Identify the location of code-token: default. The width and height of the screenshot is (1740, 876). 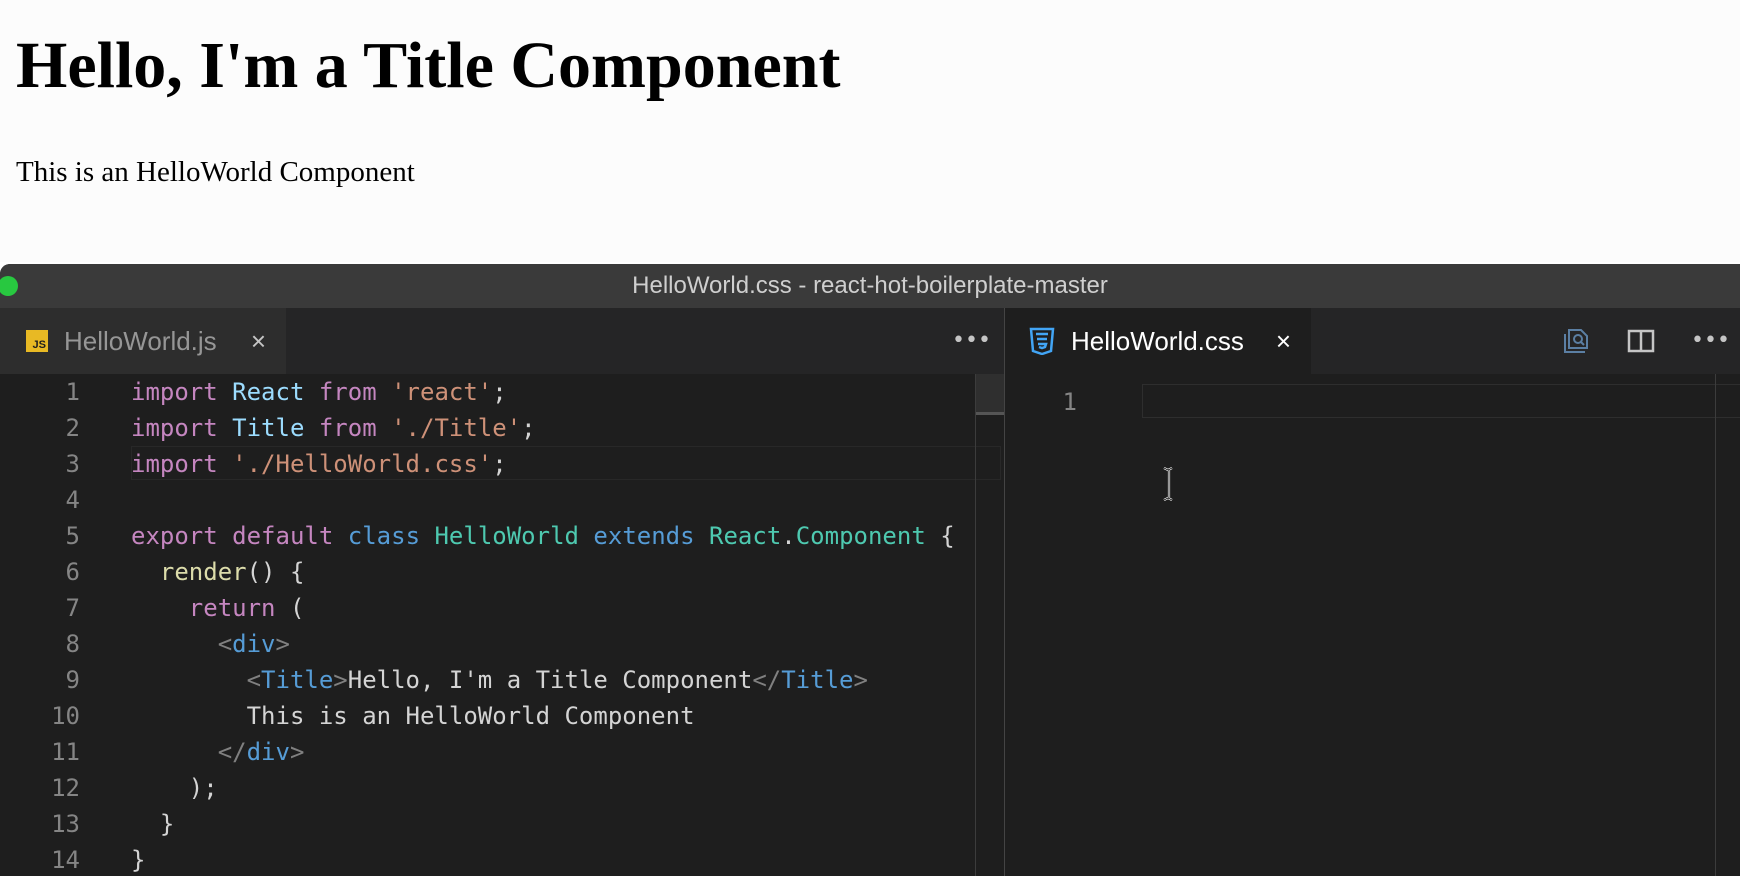
(283, 536).